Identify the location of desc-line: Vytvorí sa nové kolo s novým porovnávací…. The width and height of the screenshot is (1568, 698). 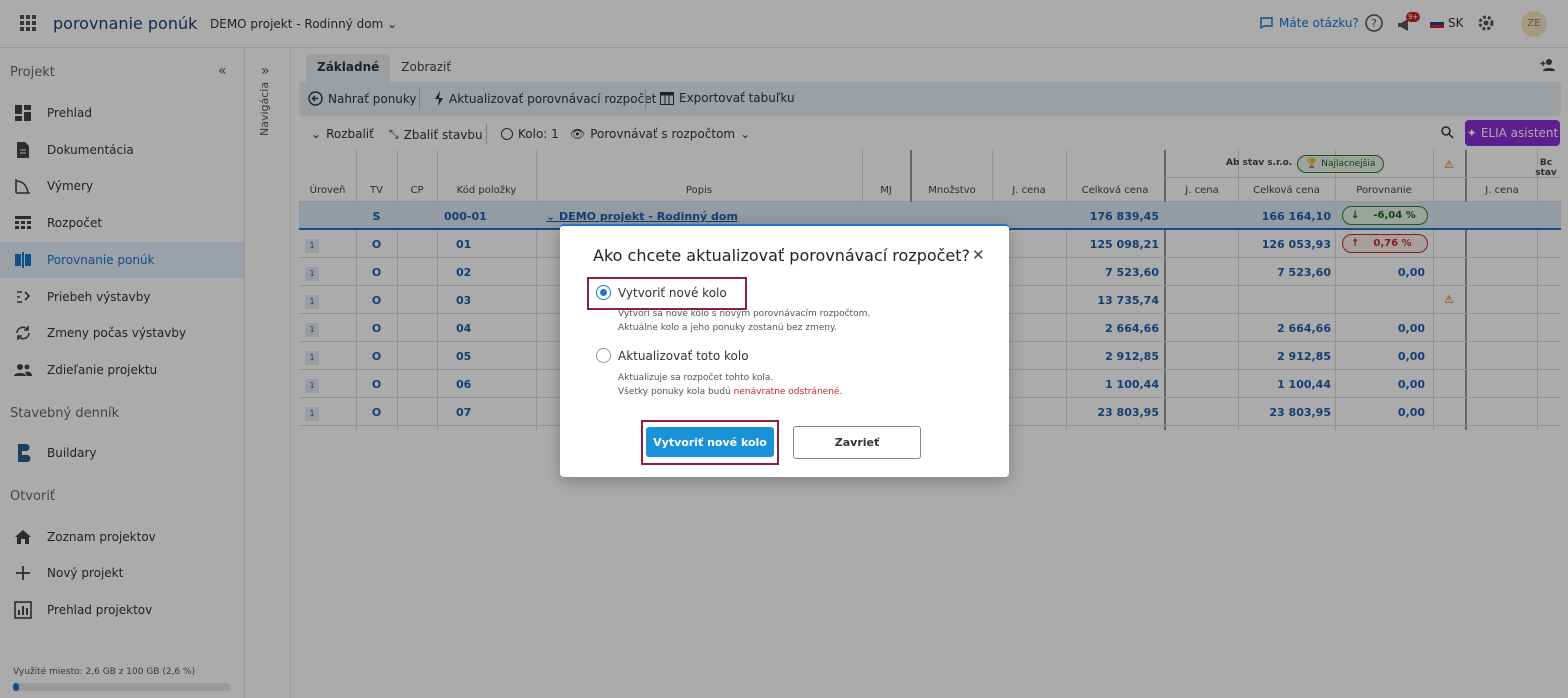
(744, 314).